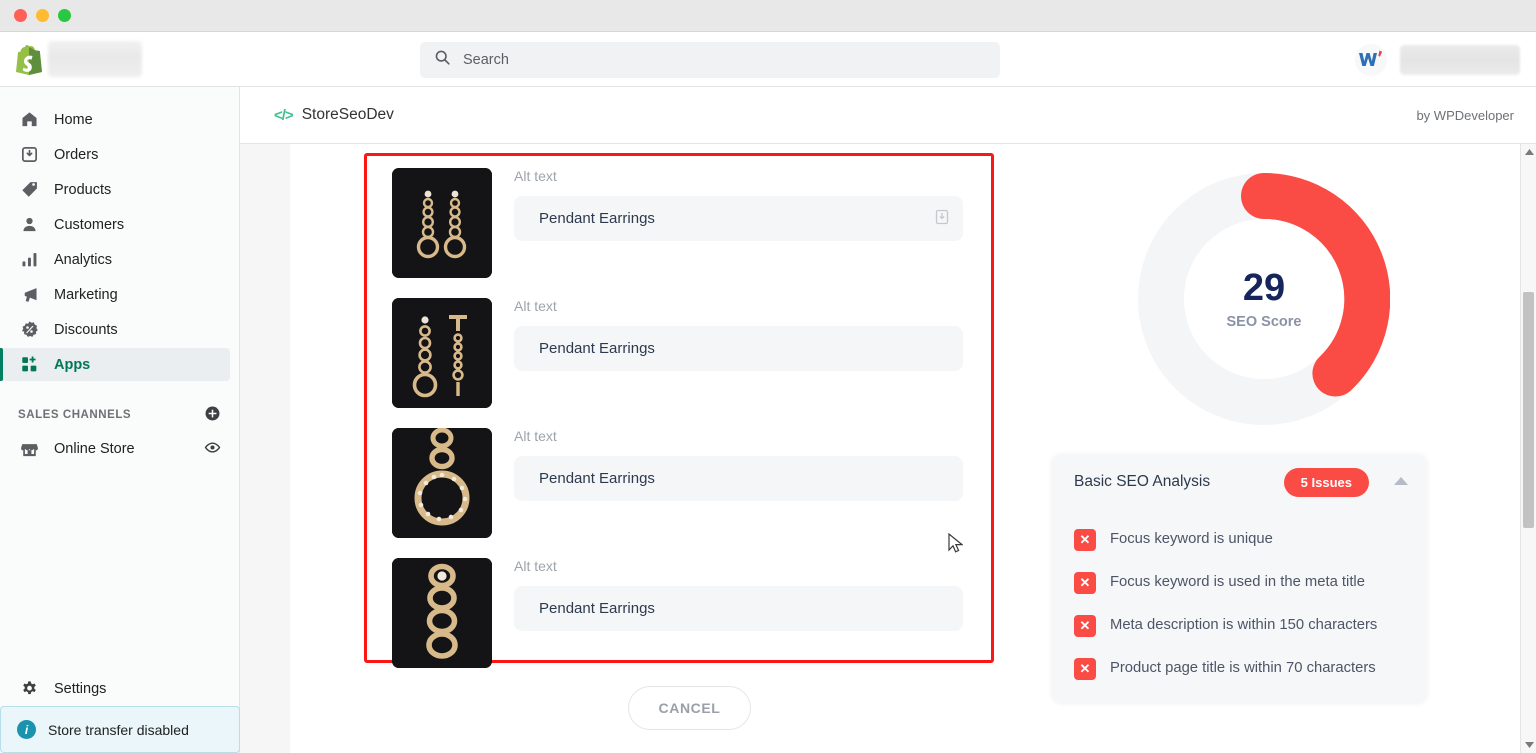 This screenshot has height=753, width=1536. I want to click on app-title: StoreSeoDev, so click(347, 114).